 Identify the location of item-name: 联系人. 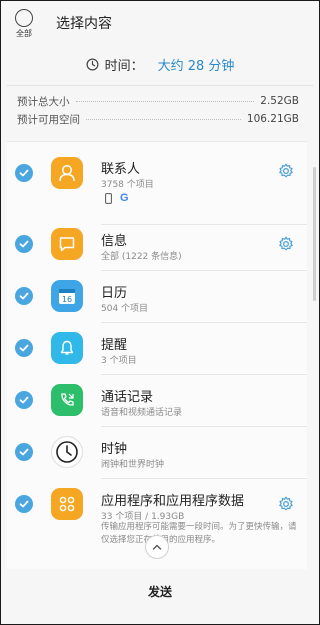
(121, 169).